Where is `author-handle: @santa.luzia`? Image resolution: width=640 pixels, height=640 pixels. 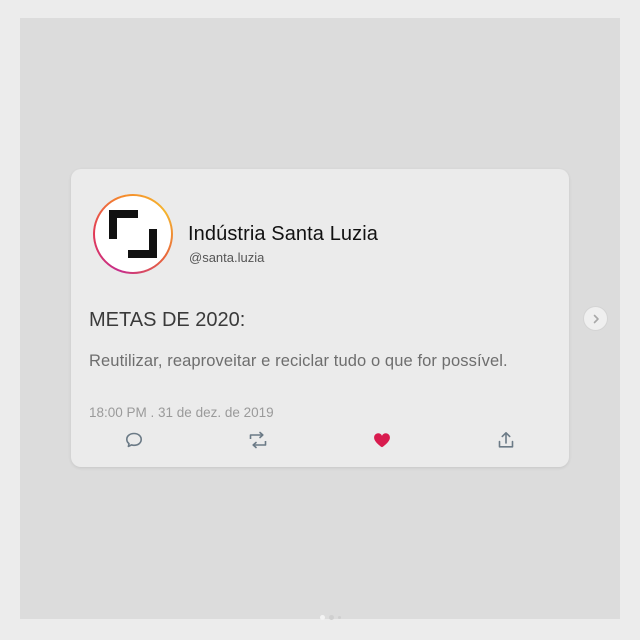
author-handle: @santa.luzia is located at coordinates (226, 257).